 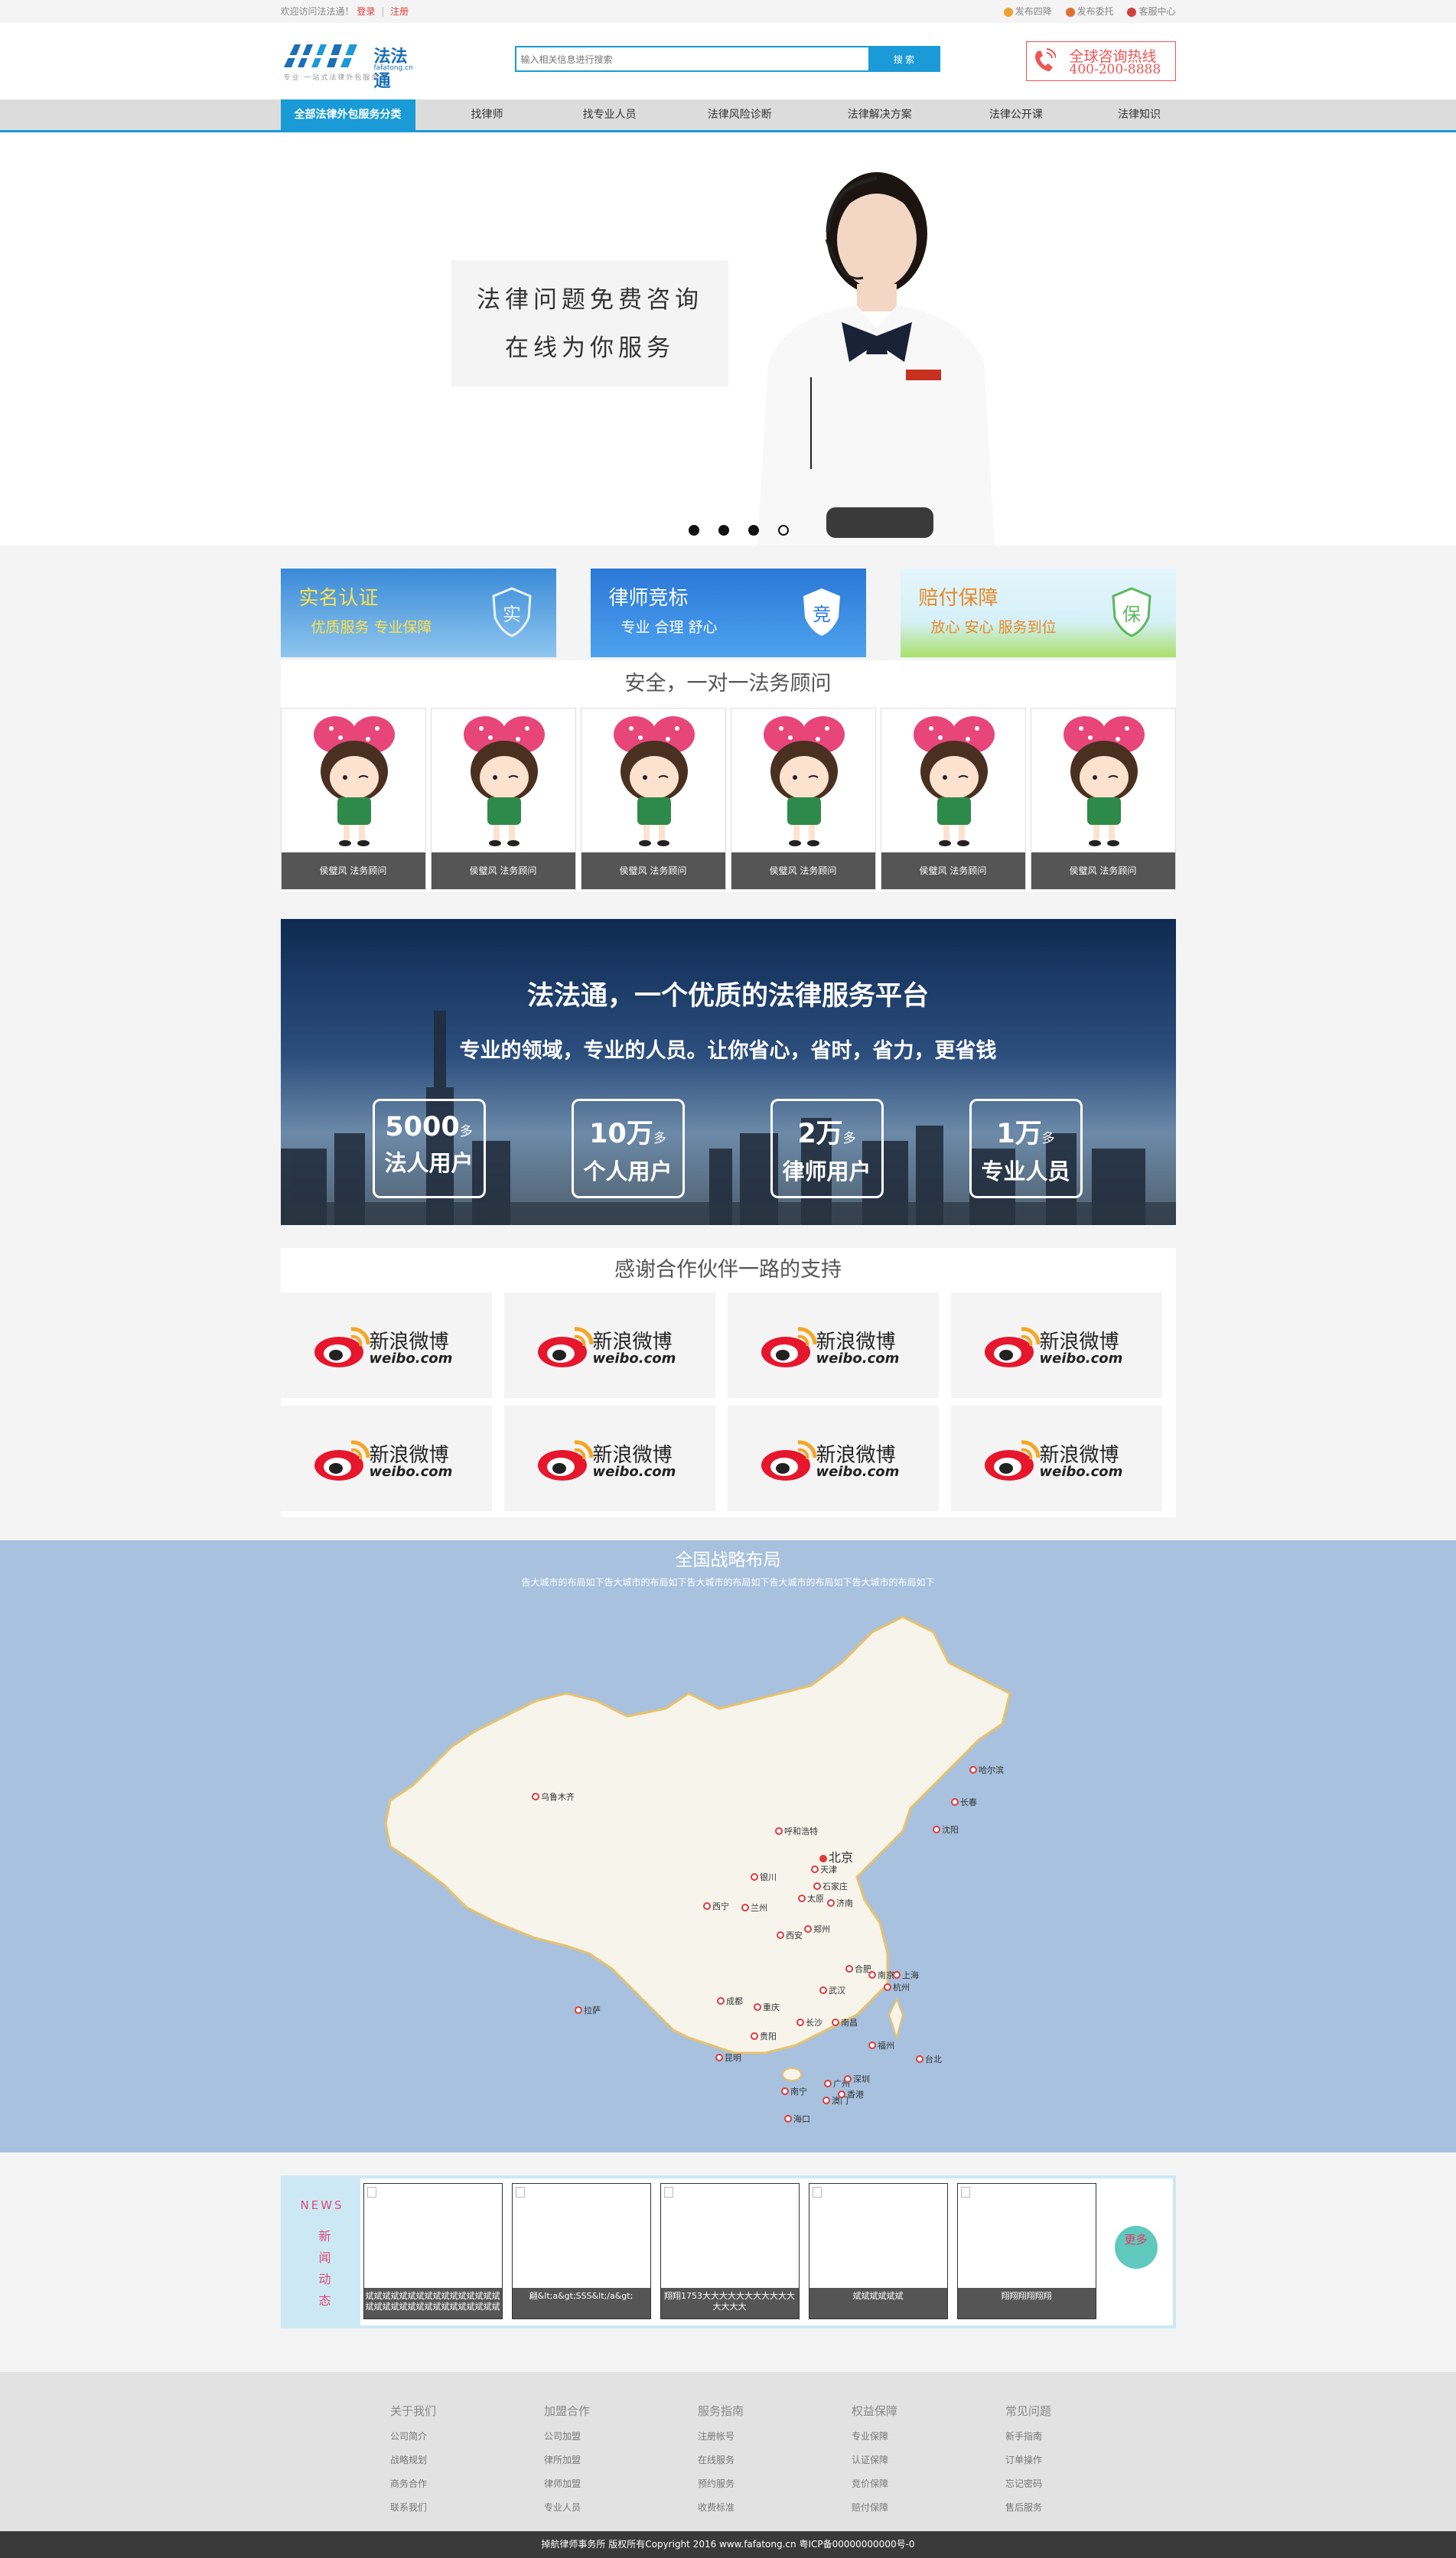 What do you see at coordinates (794, 1935) in the screenshot?
I see `city-label: 西安` at bounding box center [794, 1935].